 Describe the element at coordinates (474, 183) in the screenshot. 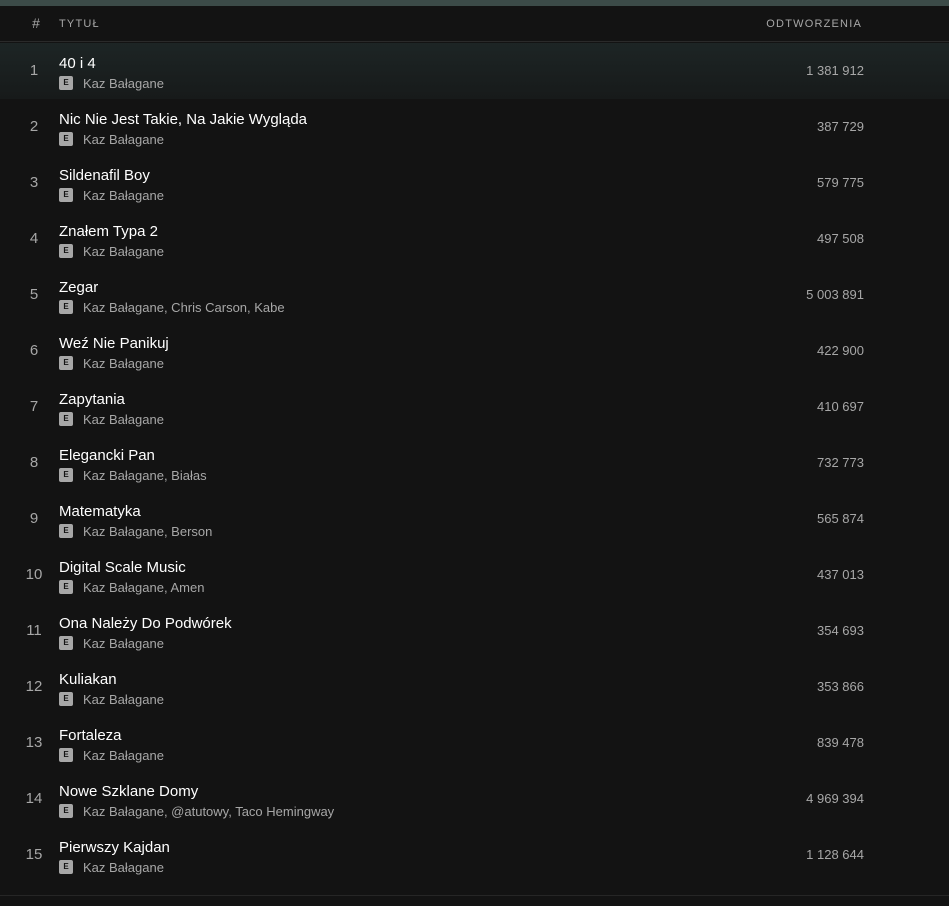

I see `track-row: 3 Sildenafil Boy E Kaz Bałagane 579 775` at that location.